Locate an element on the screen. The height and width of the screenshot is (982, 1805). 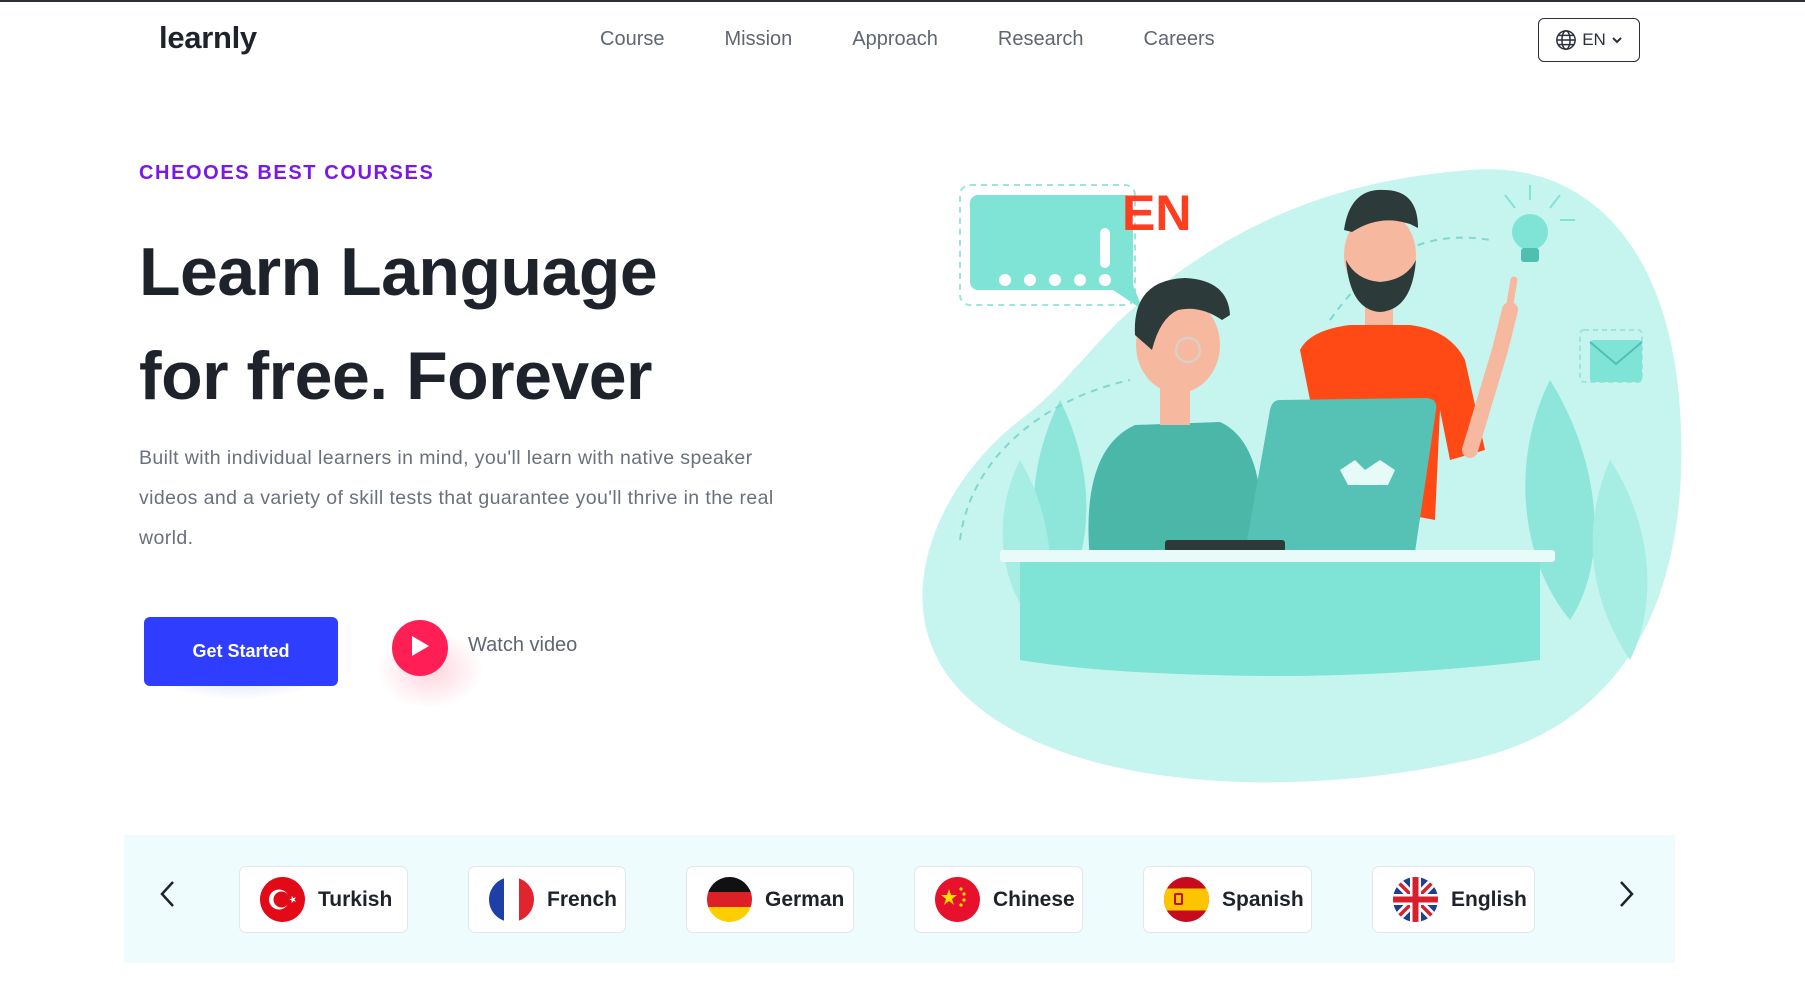
carousel-prev-button is located at coordinates (167, 896).